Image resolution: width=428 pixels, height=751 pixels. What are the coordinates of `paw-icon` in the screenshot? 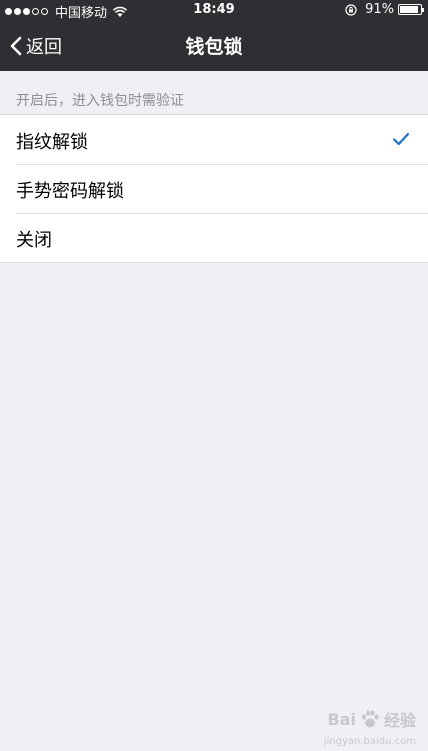 It's located at (370, 719).